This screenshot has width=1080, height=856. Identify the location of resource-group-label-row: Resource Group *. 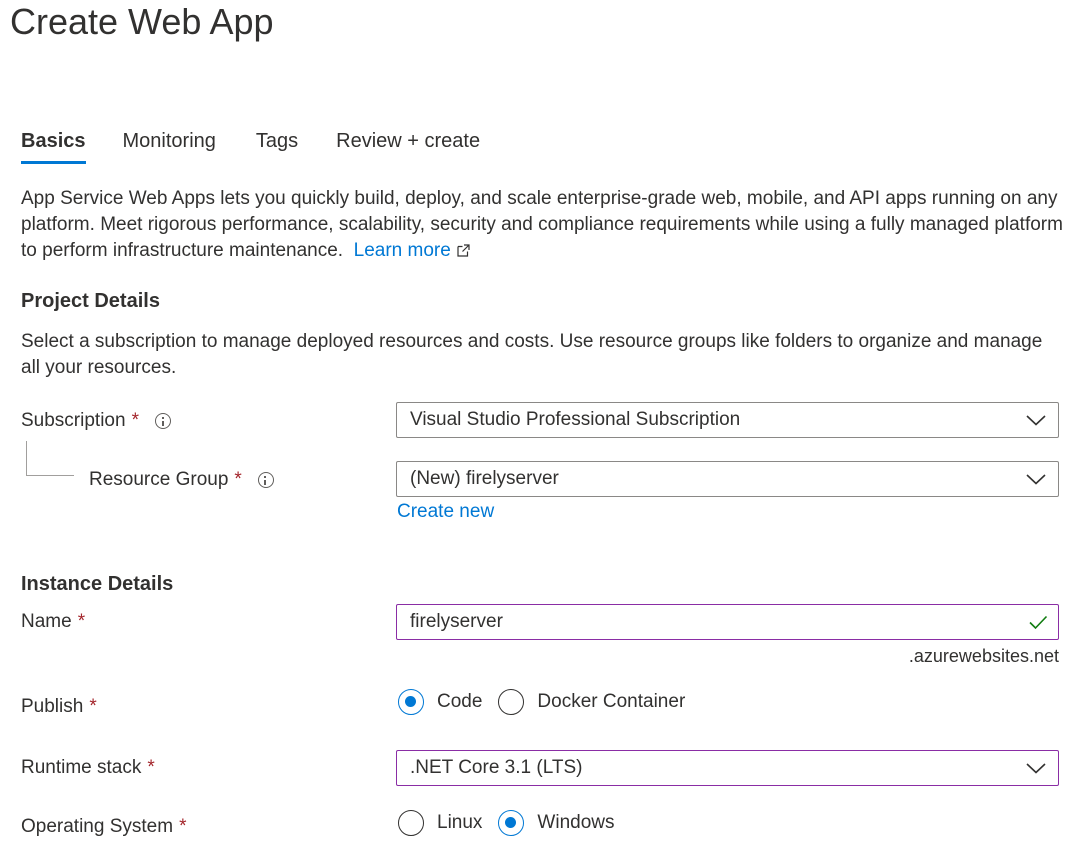
(181, 480).